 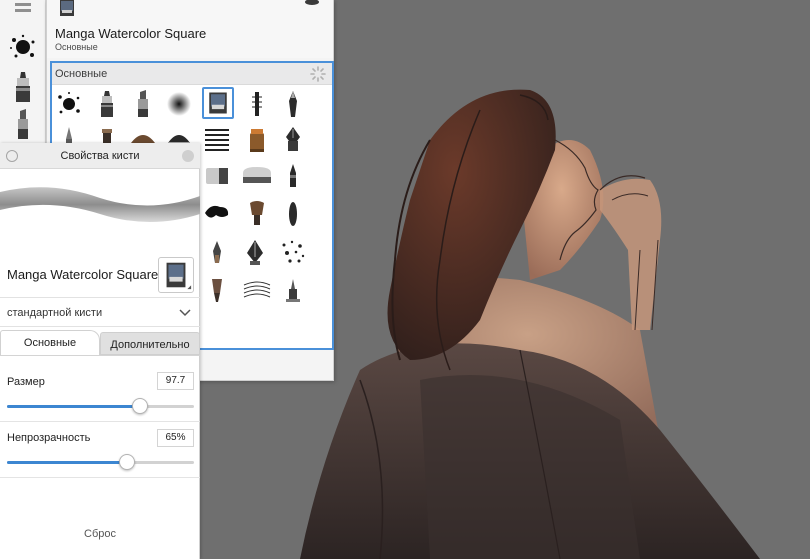 What do you see at coordinates (312, 2) in the screenshot?
I see `brush-preview-dot-icon` at bounding box center [312, 2].